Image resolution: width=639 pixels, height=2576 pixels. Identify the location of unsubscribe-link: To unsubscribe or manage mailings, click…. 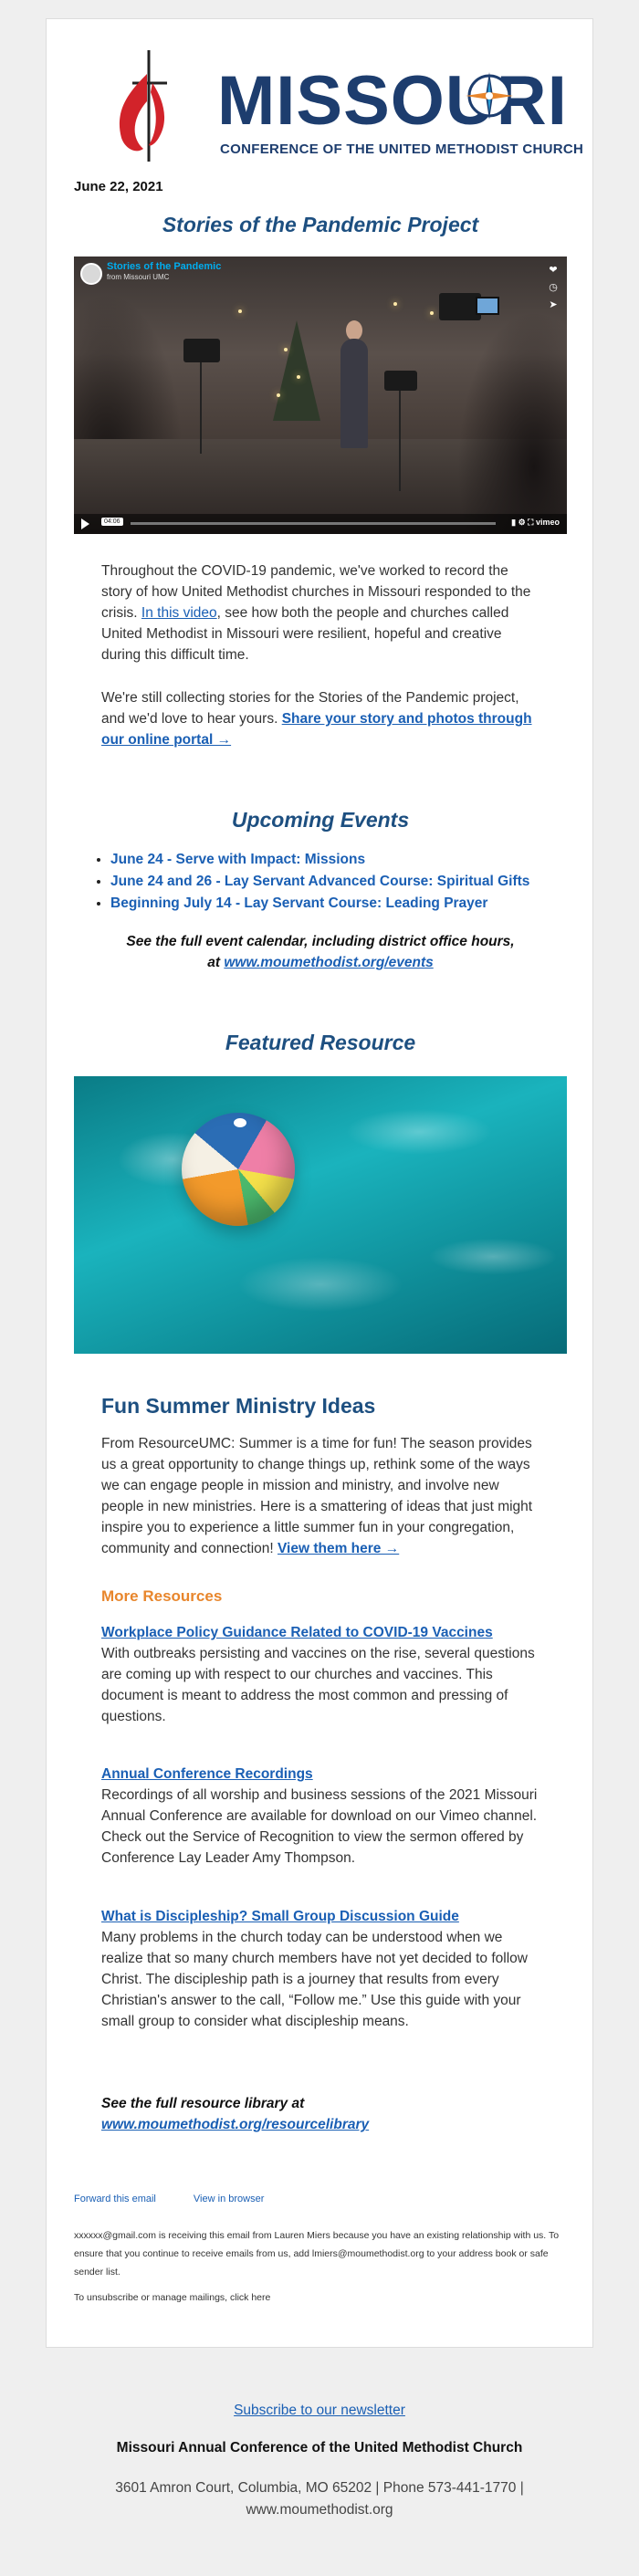
(320, 2298).